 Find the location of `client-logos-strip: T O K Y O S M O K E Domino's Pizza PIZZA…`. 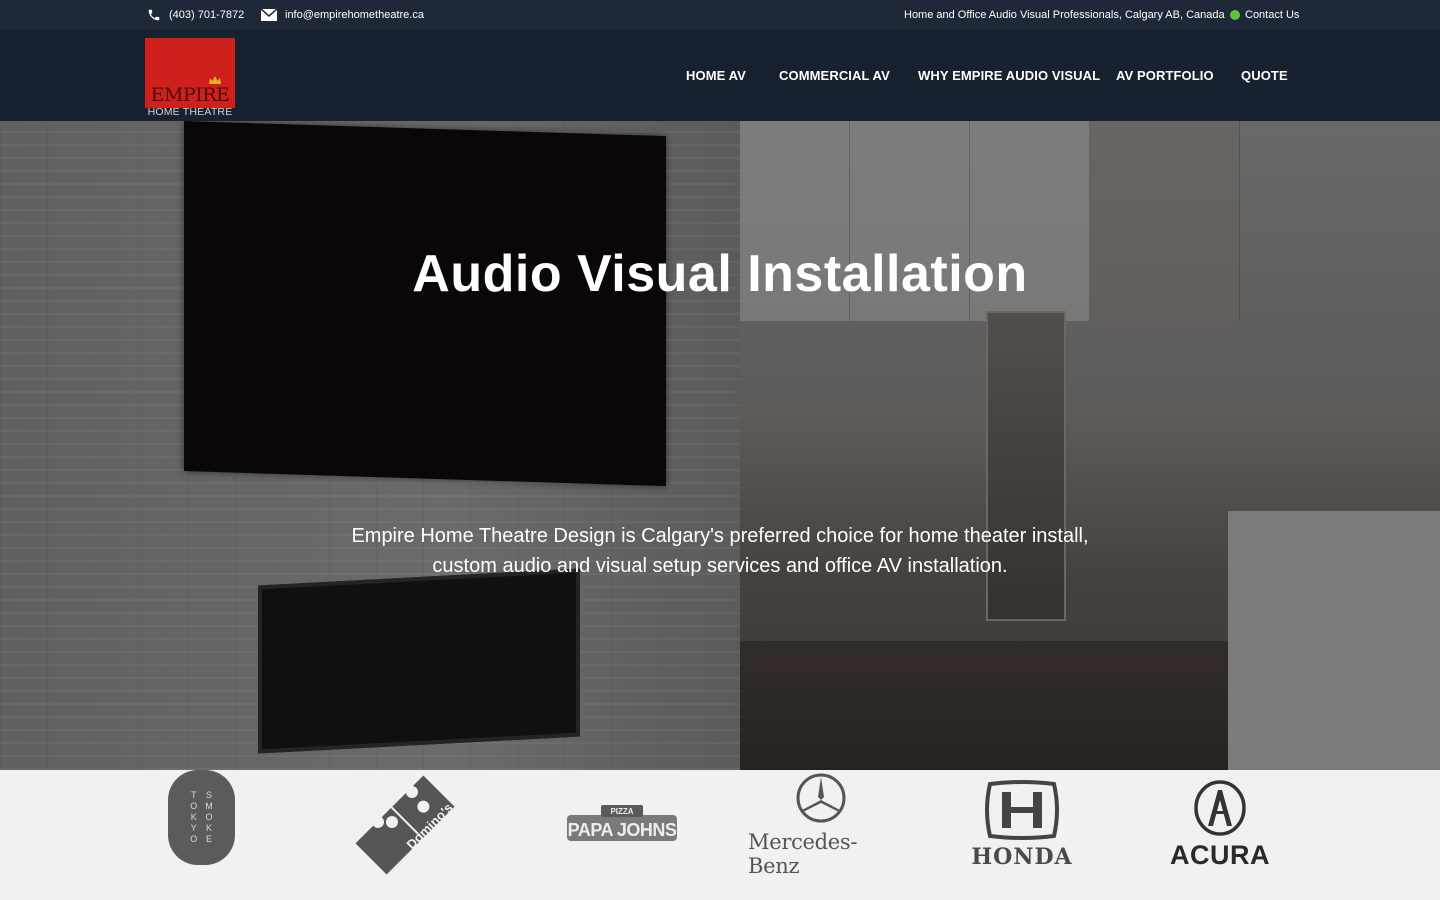

client-logos-strip: T O K Y O S M O K E Domino's Pizza PIZZA… is located at coordinates (720, 835).